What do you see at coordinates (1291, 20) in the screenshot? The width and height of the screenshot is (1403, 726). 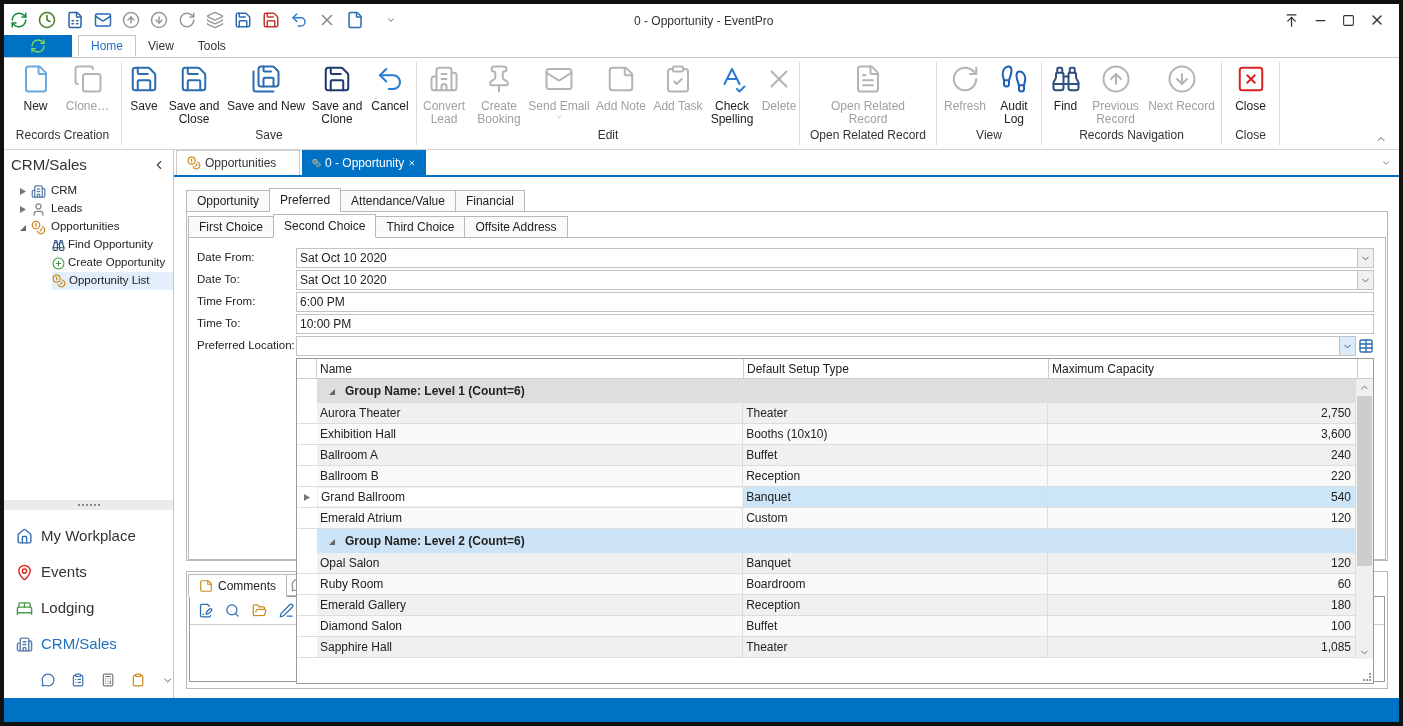 I see `pin-ribbon-icon` at bounding box center [1291, 20].